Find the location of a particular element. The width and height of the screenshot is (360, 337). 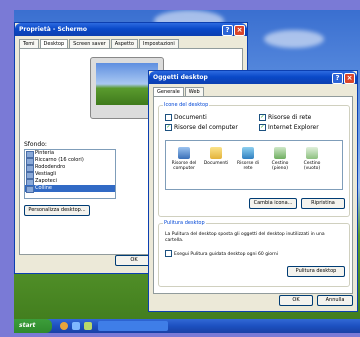

window-titlebar: Proprietà - Schermo ? × is located at coordinates (131, 29).